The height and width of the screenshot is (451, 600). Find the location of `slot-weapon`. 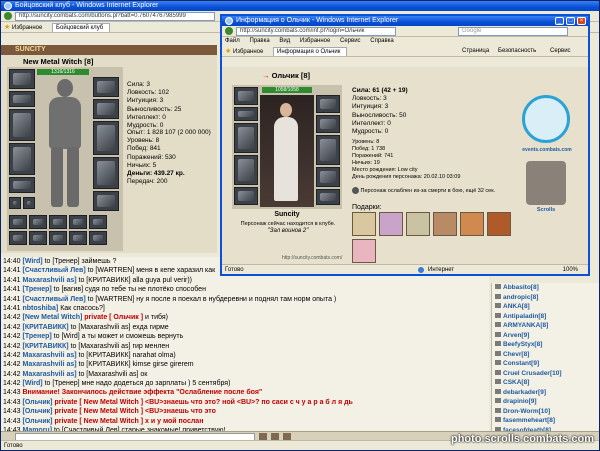

slot-weapon is located at coordinates (22, 125).